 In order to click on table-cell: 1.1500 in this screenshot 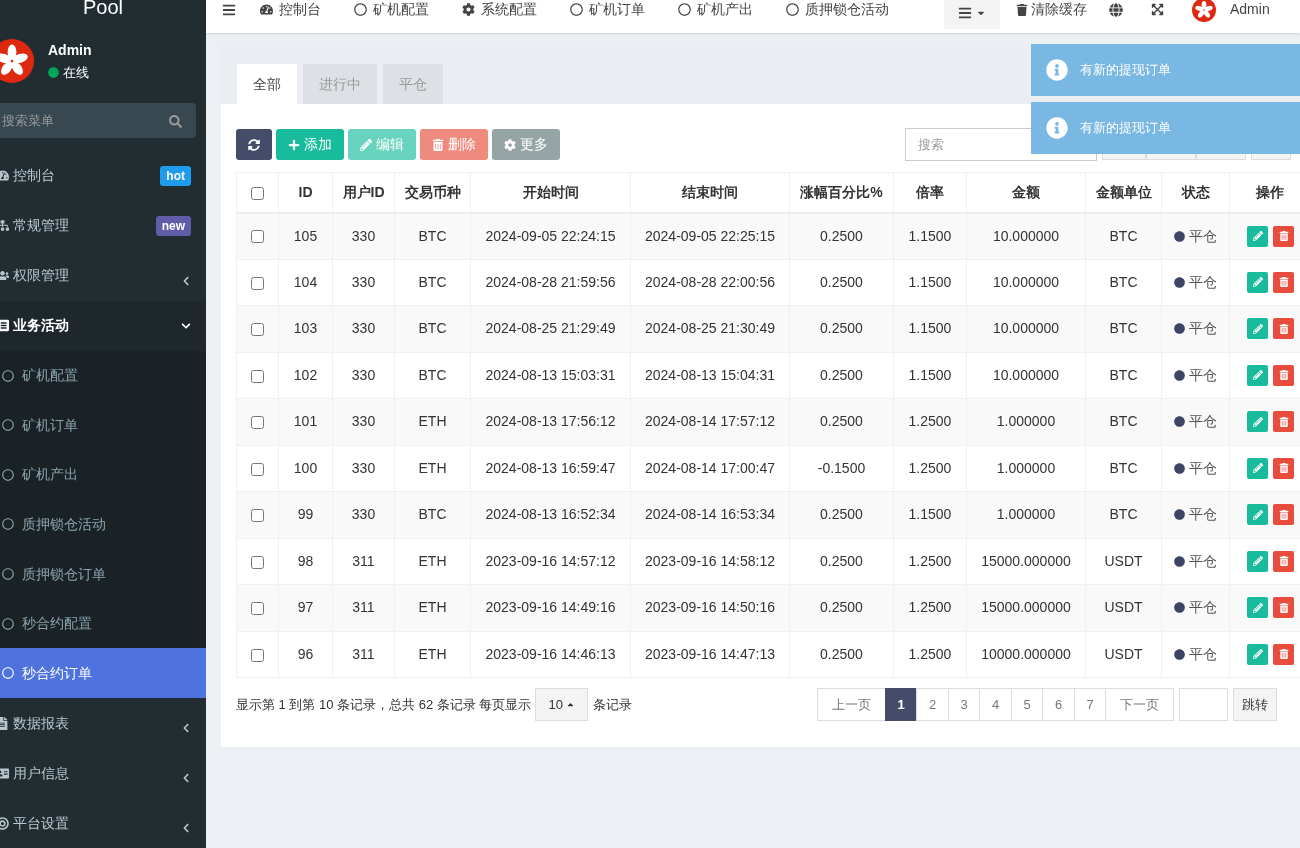, I will do `click(930, 375)`.